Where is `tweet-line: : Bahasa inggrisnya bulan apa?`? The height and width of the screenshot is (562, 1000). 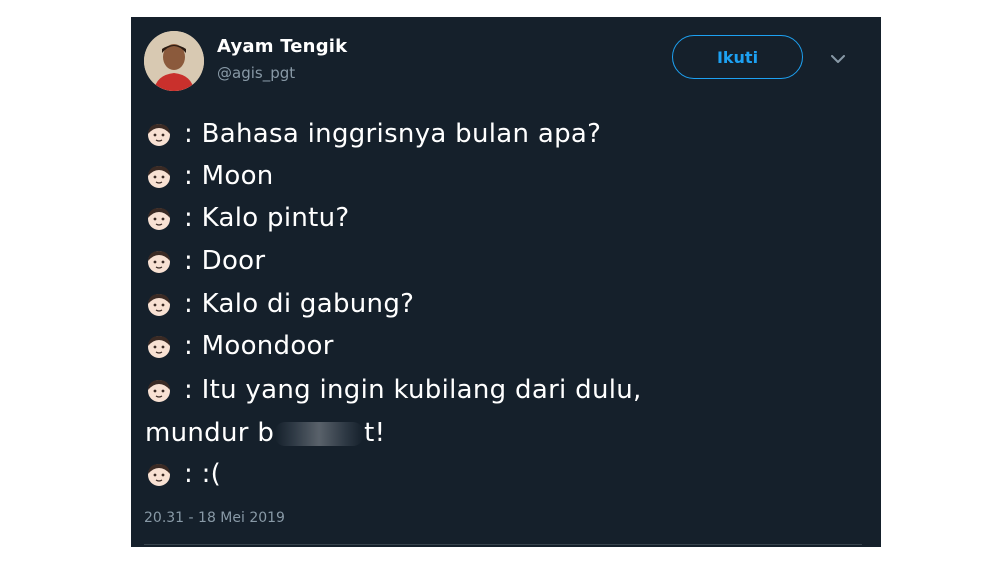 tweet-line: : Bahasa inggrisnya bulan apa? is located at coordinates (373, 134).